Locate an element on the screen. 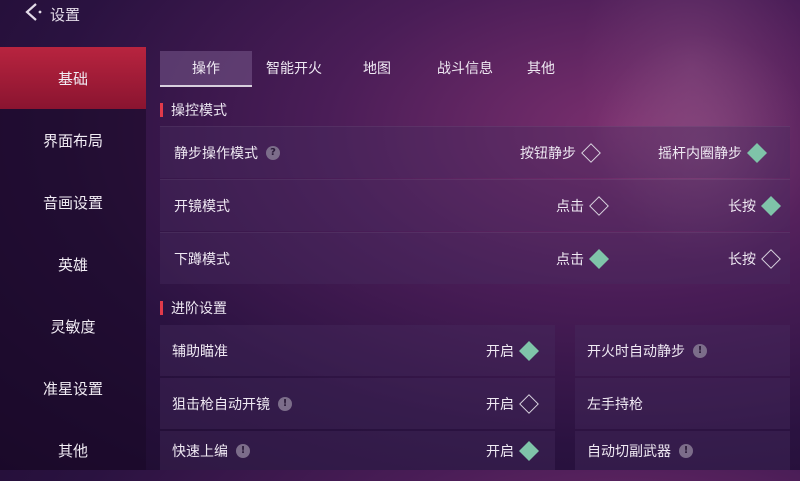  diamond-check-icon is located at coordinates (529, 403).